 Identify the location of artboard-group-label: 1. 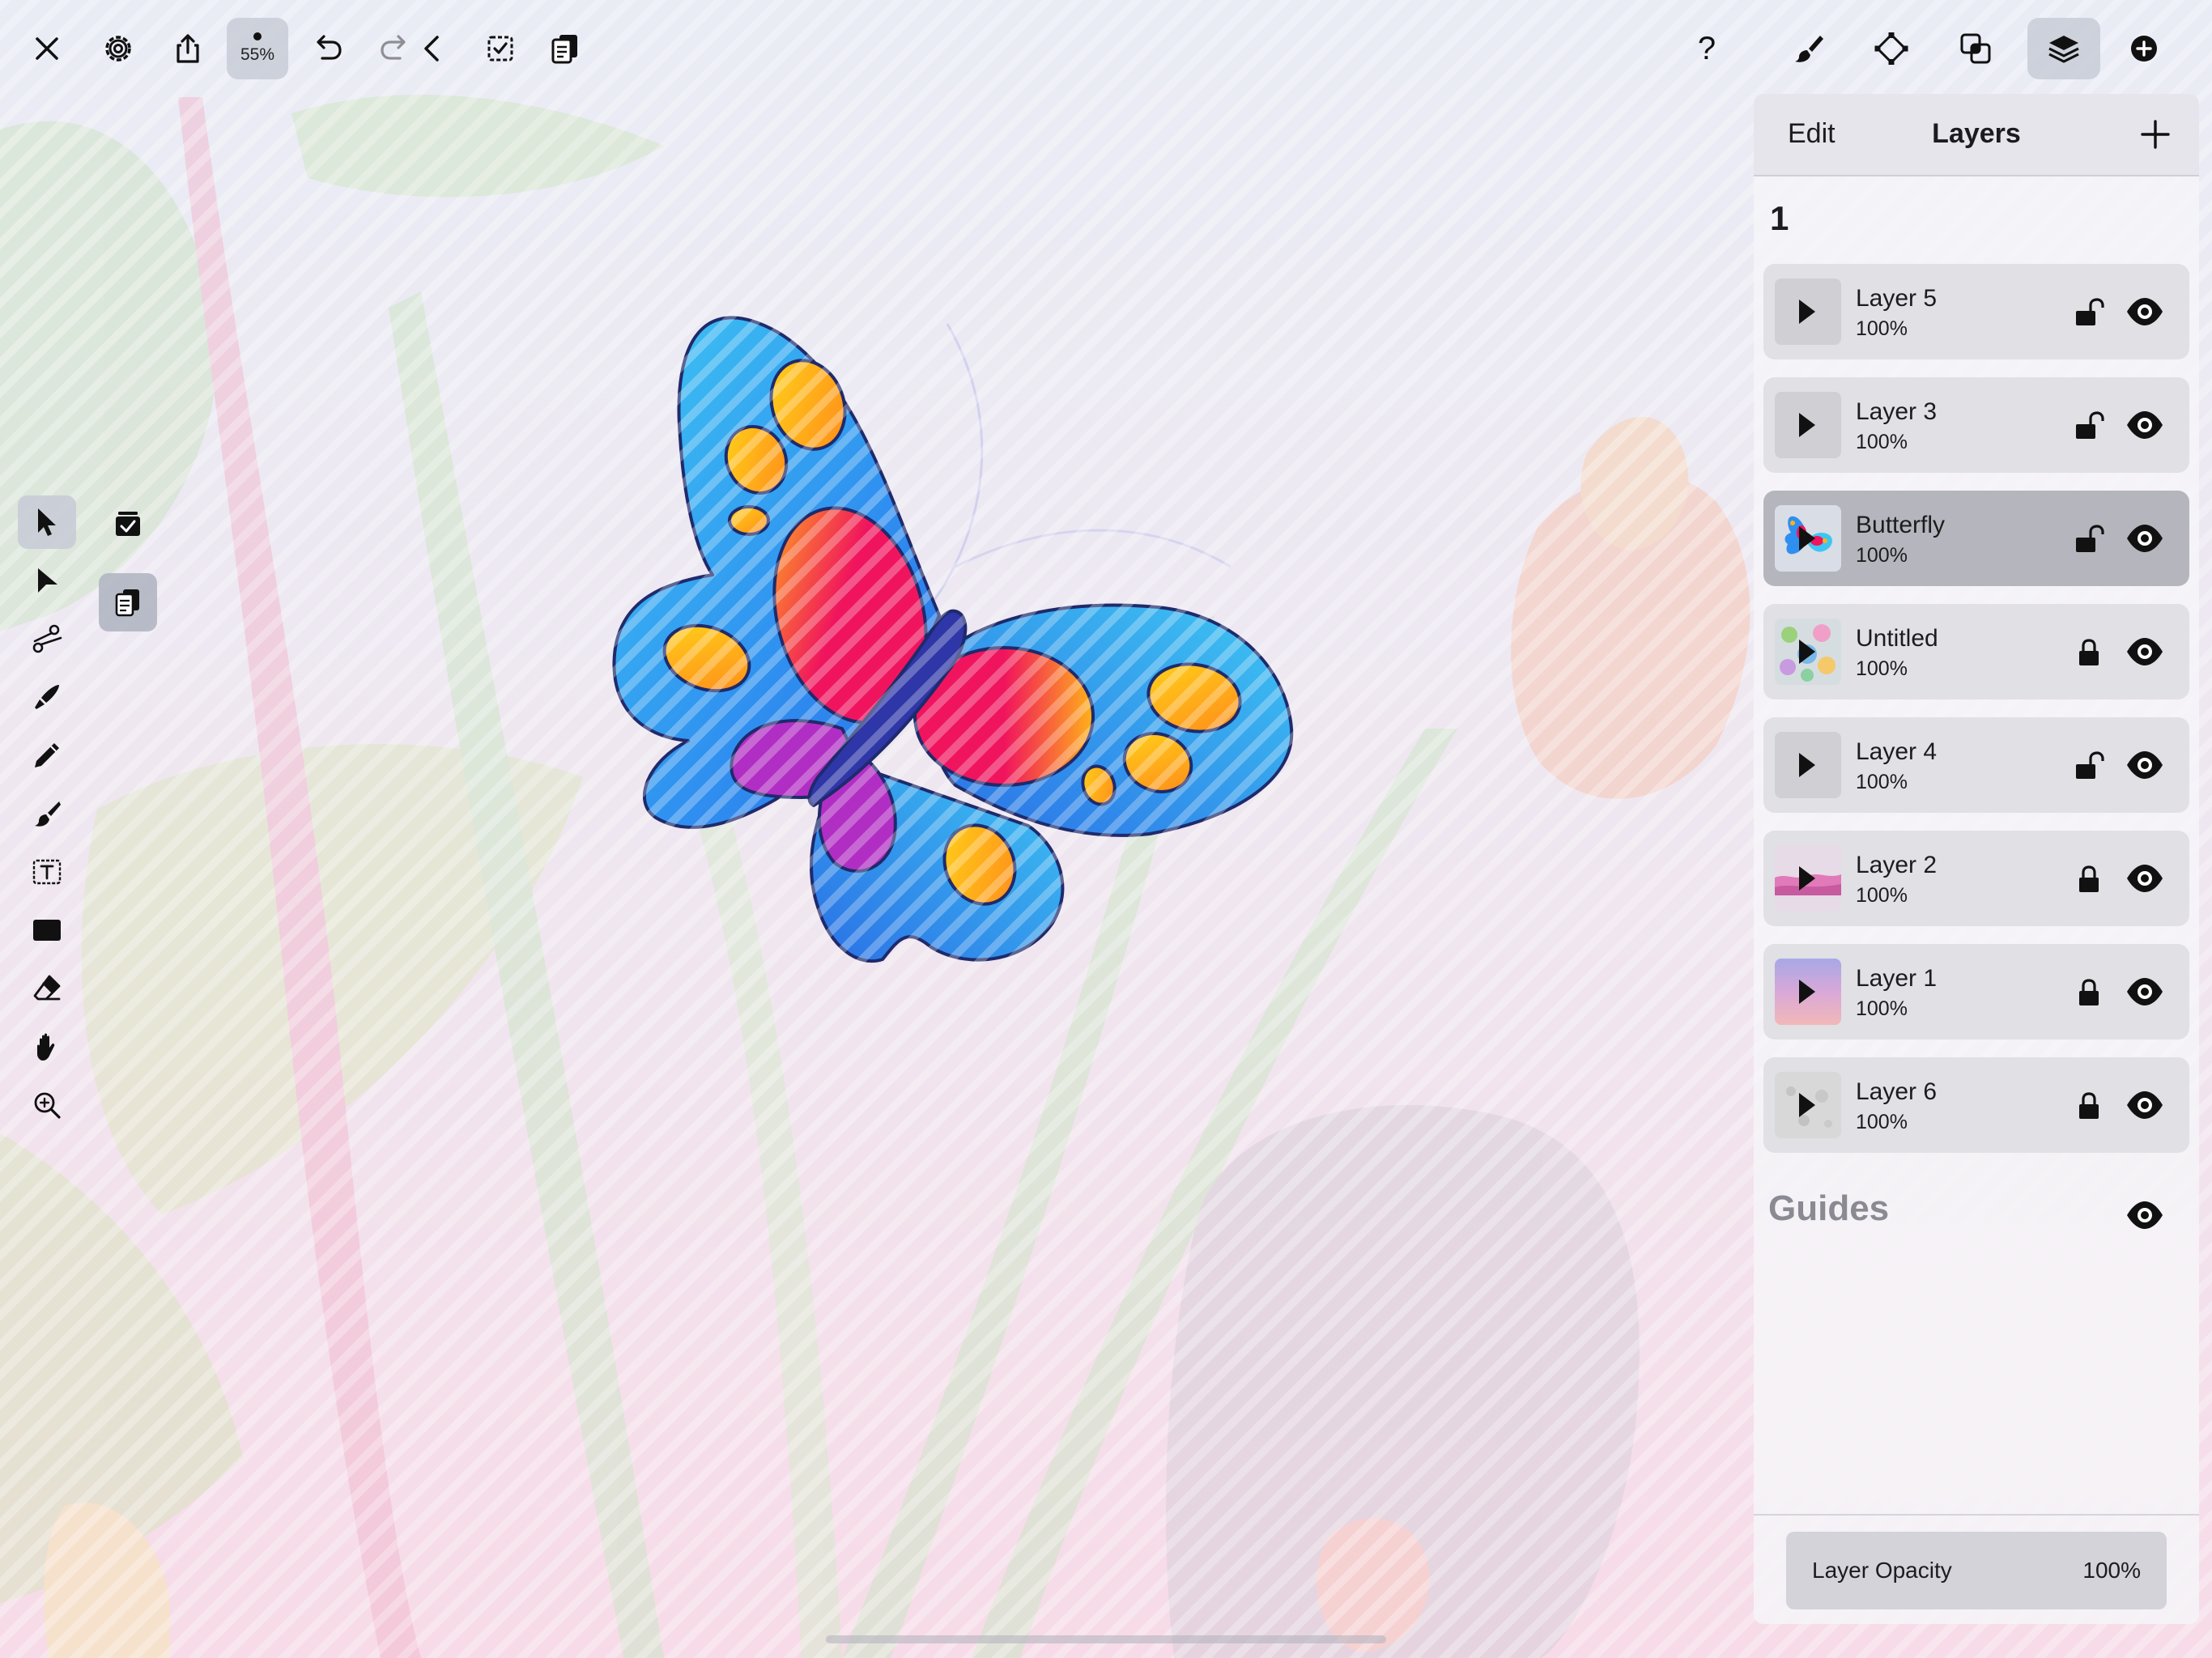
(1779, 218).